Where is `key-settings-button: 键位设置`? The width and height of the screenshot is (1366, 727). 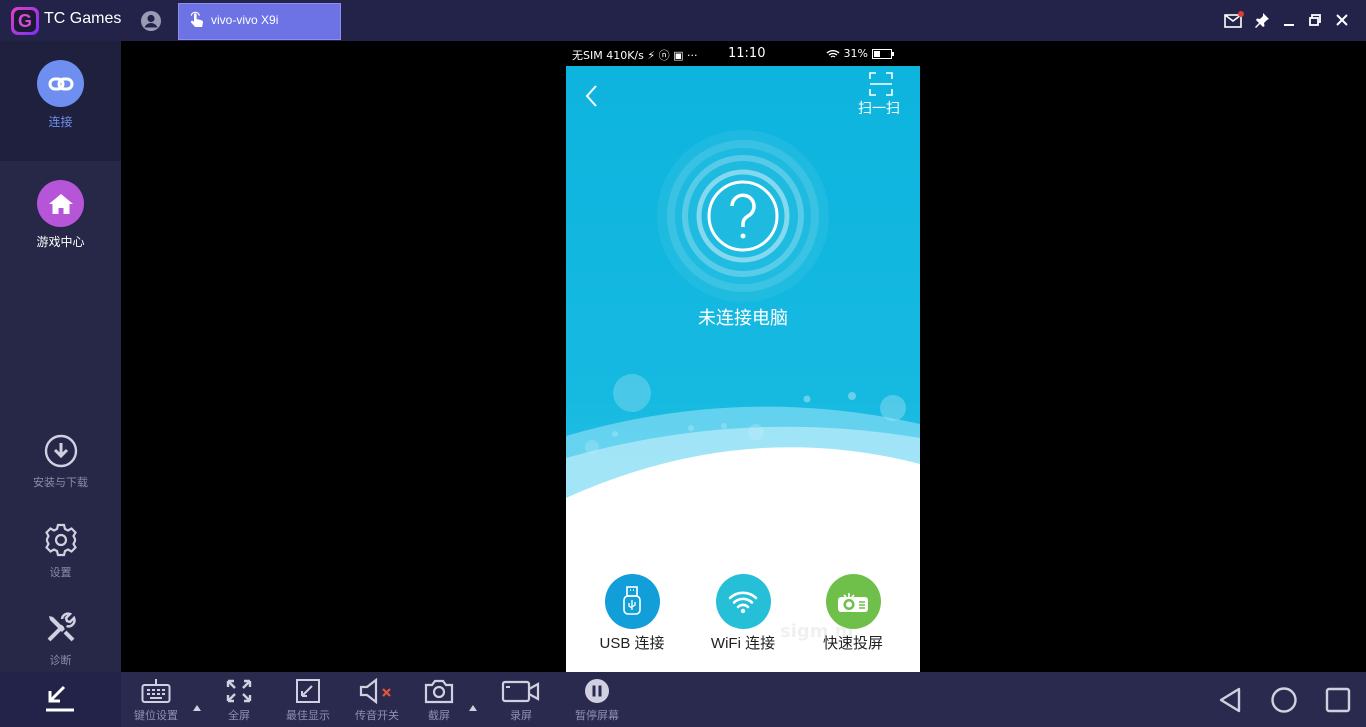 key-settings-button: 键位设置 is located at coordinates (156, 700).